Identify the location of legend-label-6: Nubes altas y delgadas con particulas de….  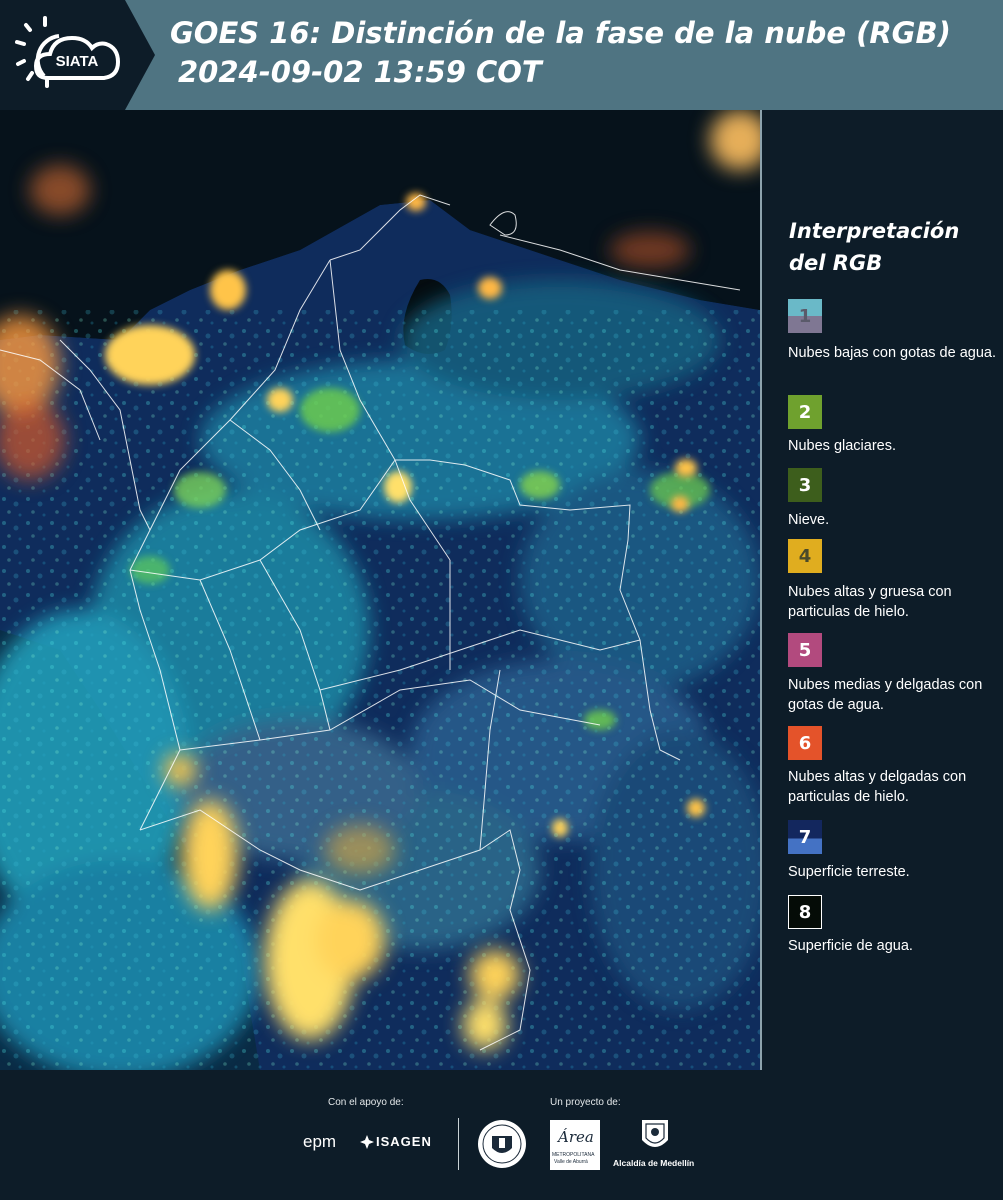
(877, 787).